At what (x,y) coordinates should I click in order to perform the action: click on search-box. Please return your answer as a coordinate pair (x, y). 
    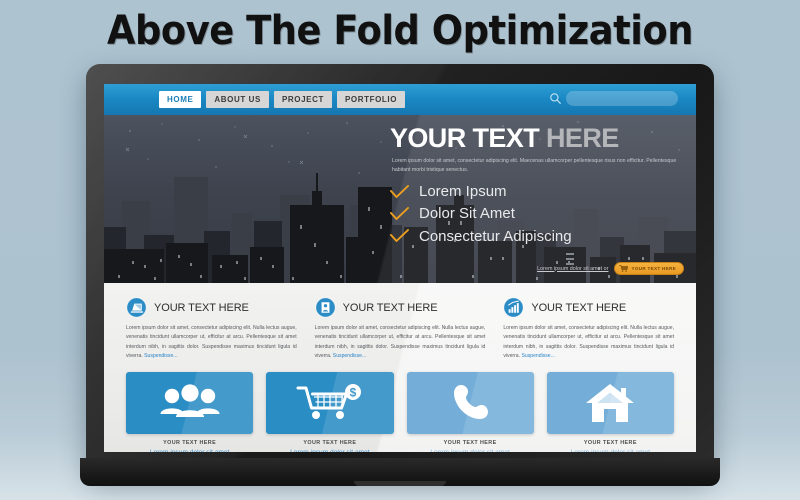
    Looking at the image, I should click on (613, 98).